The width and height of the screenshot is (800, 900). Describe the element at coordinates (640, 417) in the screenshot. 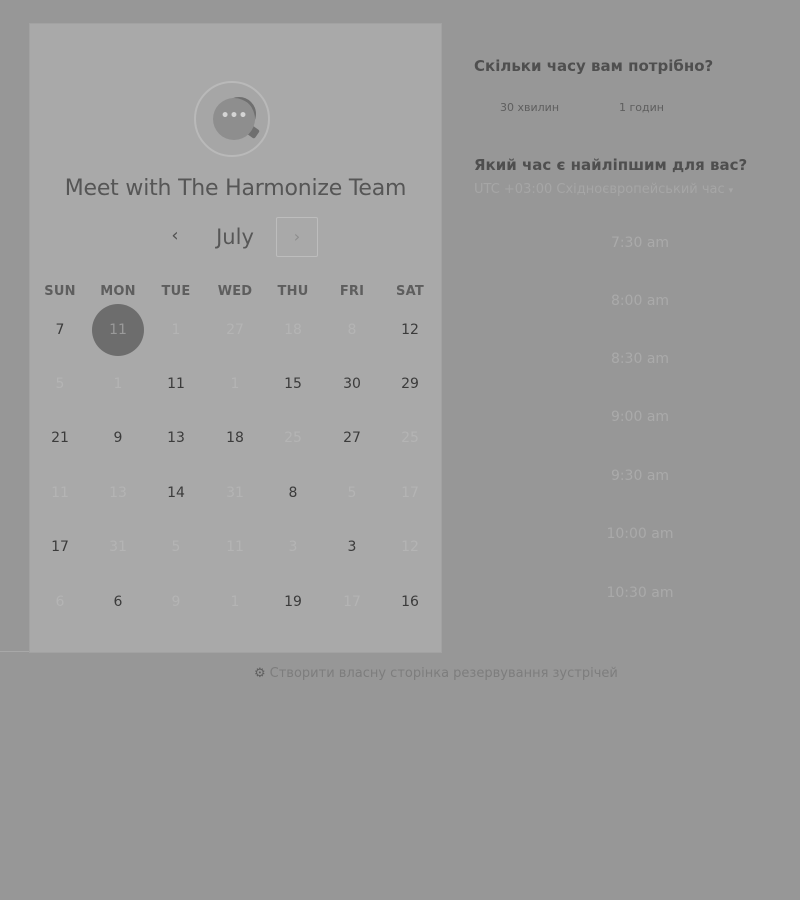

I see `time-slot-button: 9:00 am` at that location.